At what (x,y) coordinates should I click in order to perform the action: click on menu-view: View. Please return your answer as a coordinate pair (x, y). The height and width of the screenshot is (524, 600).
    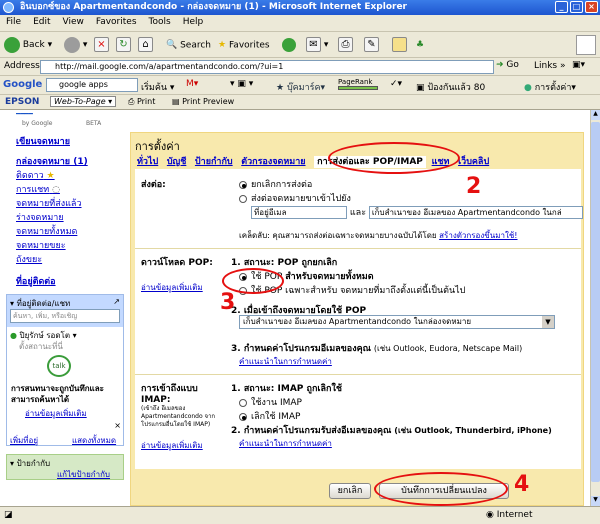
    Looking at the image, I should click on (73, 22).